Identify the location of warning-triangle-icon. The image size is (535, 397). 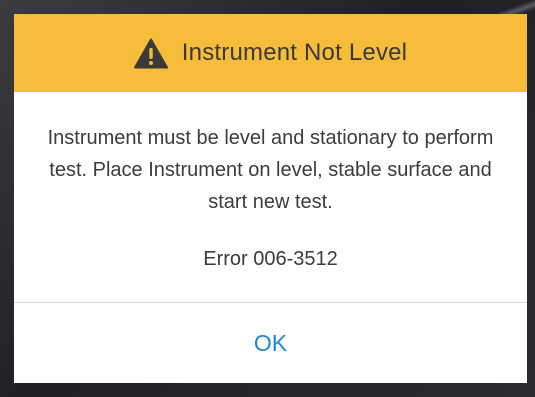
(150, 53).